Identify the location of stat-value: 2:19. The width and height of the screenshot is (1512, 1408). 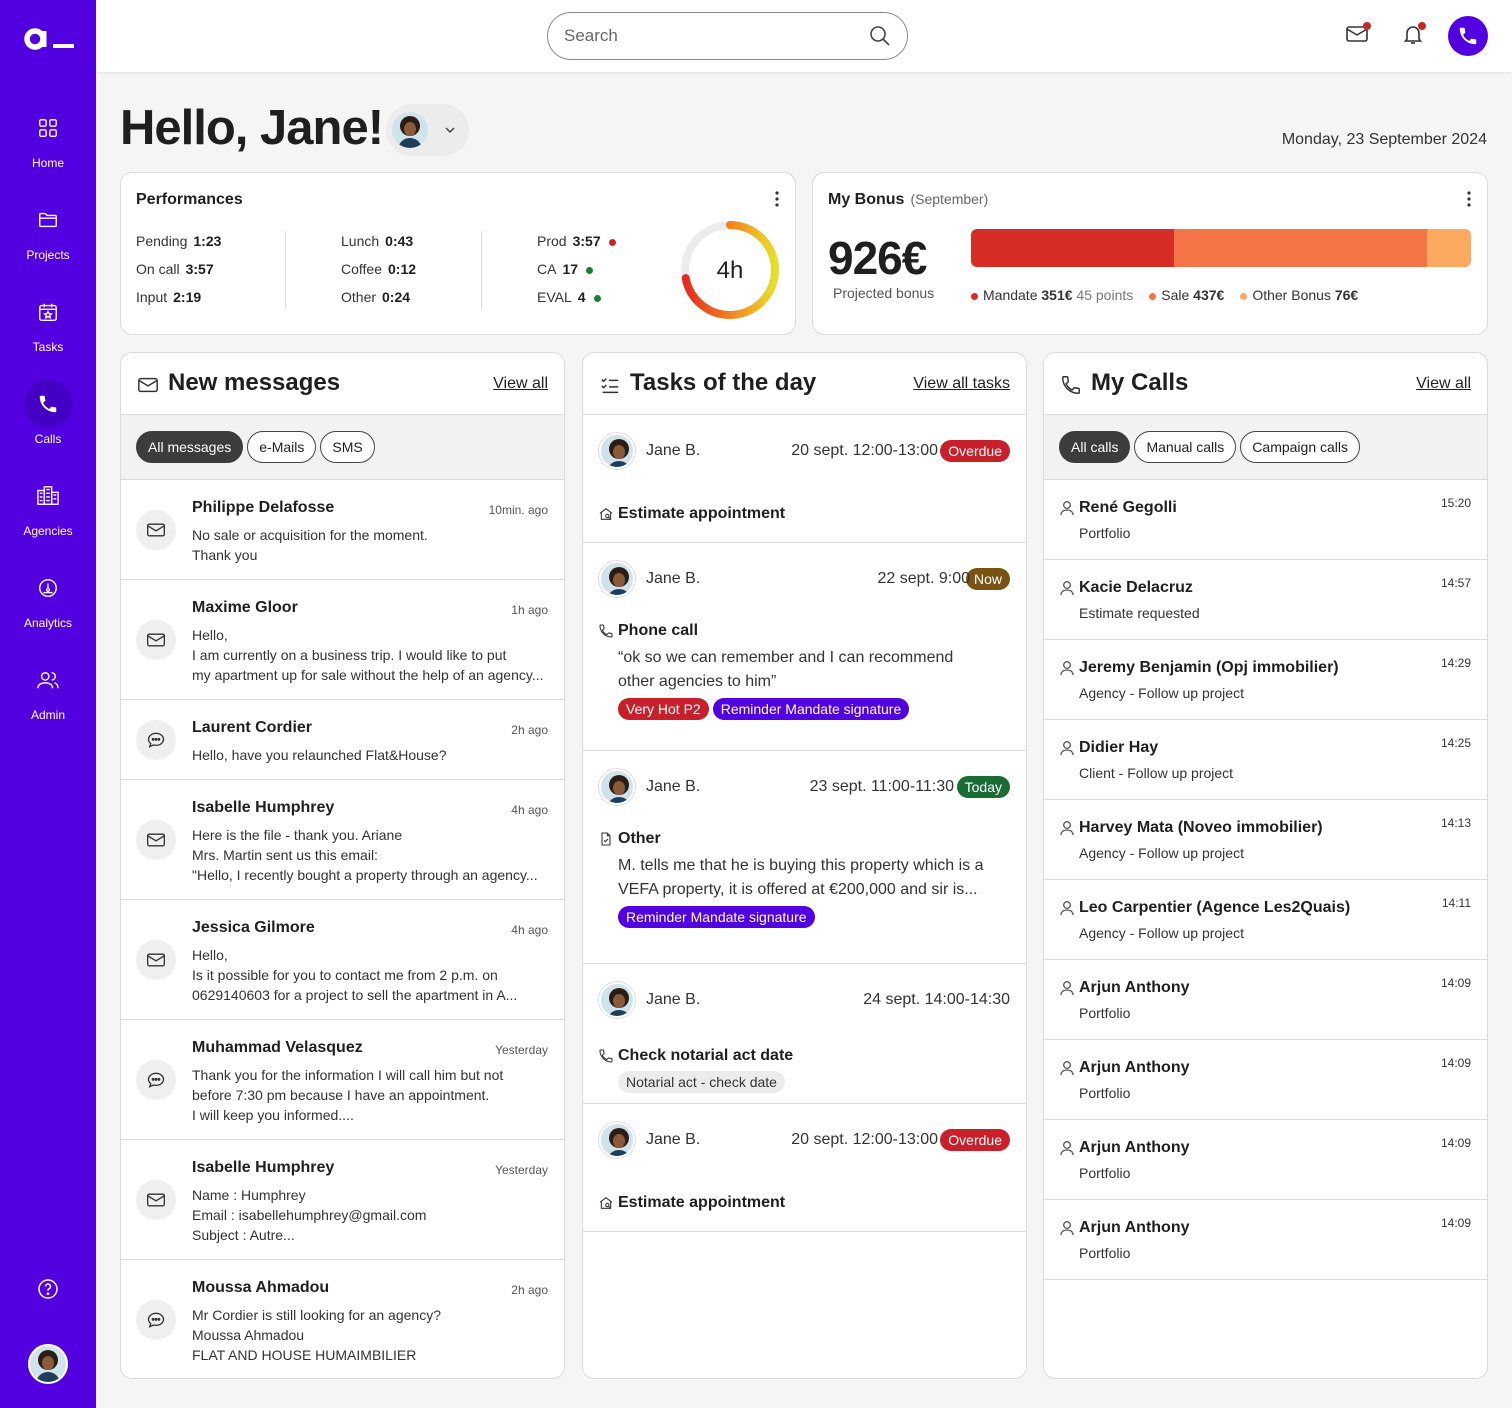
(187, 297).